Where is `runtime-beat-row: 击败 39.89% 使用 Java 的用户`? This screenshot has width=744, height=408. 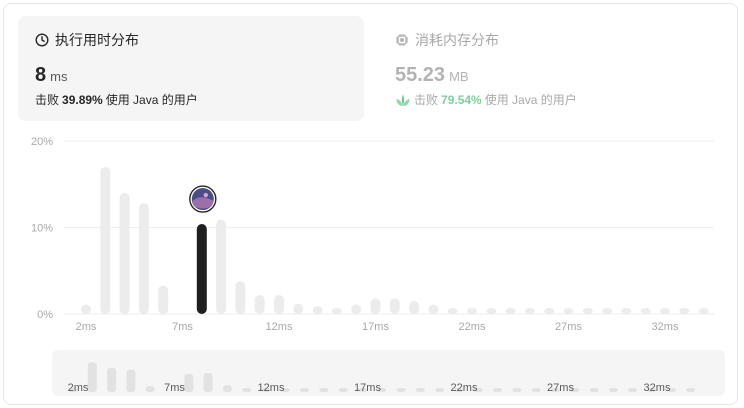
runtime-beat-row: 击败 39.89% 使用 Java 的用户 is located at coordinates (191, 100).